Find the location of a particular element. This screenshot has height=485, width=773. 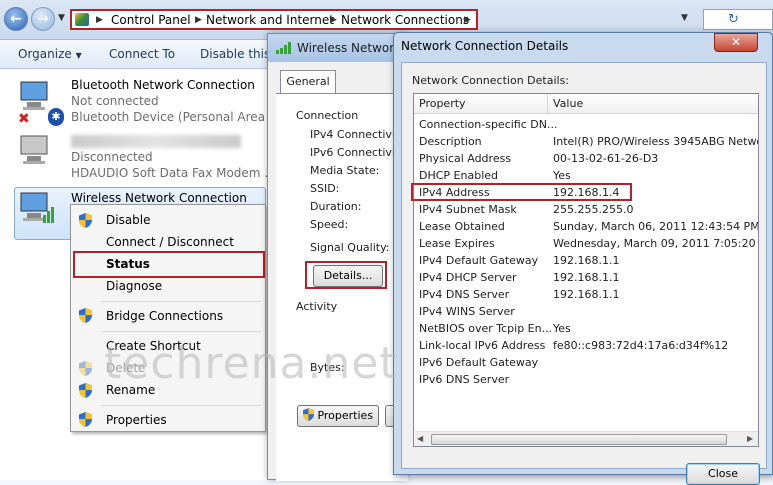

scrollbar-thumb is located at coordinates (579, 439).